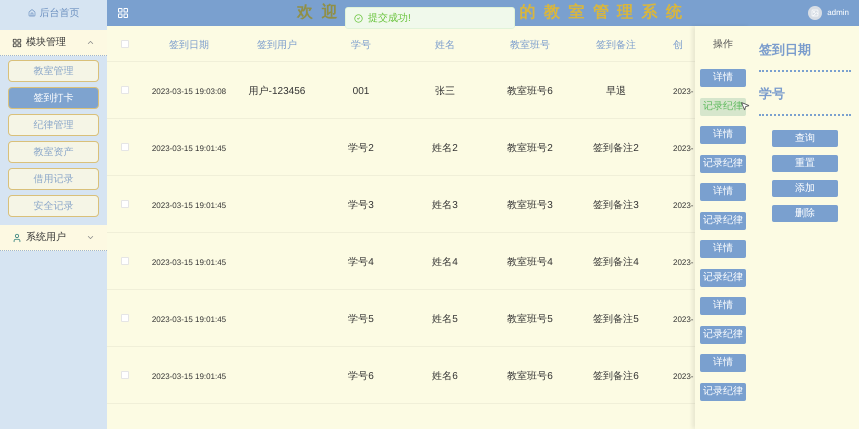 The image size is (859, 429). Describe the element at coordinates (772, 94) in the screenshot. I see `search-field-label: 学号` at that location.